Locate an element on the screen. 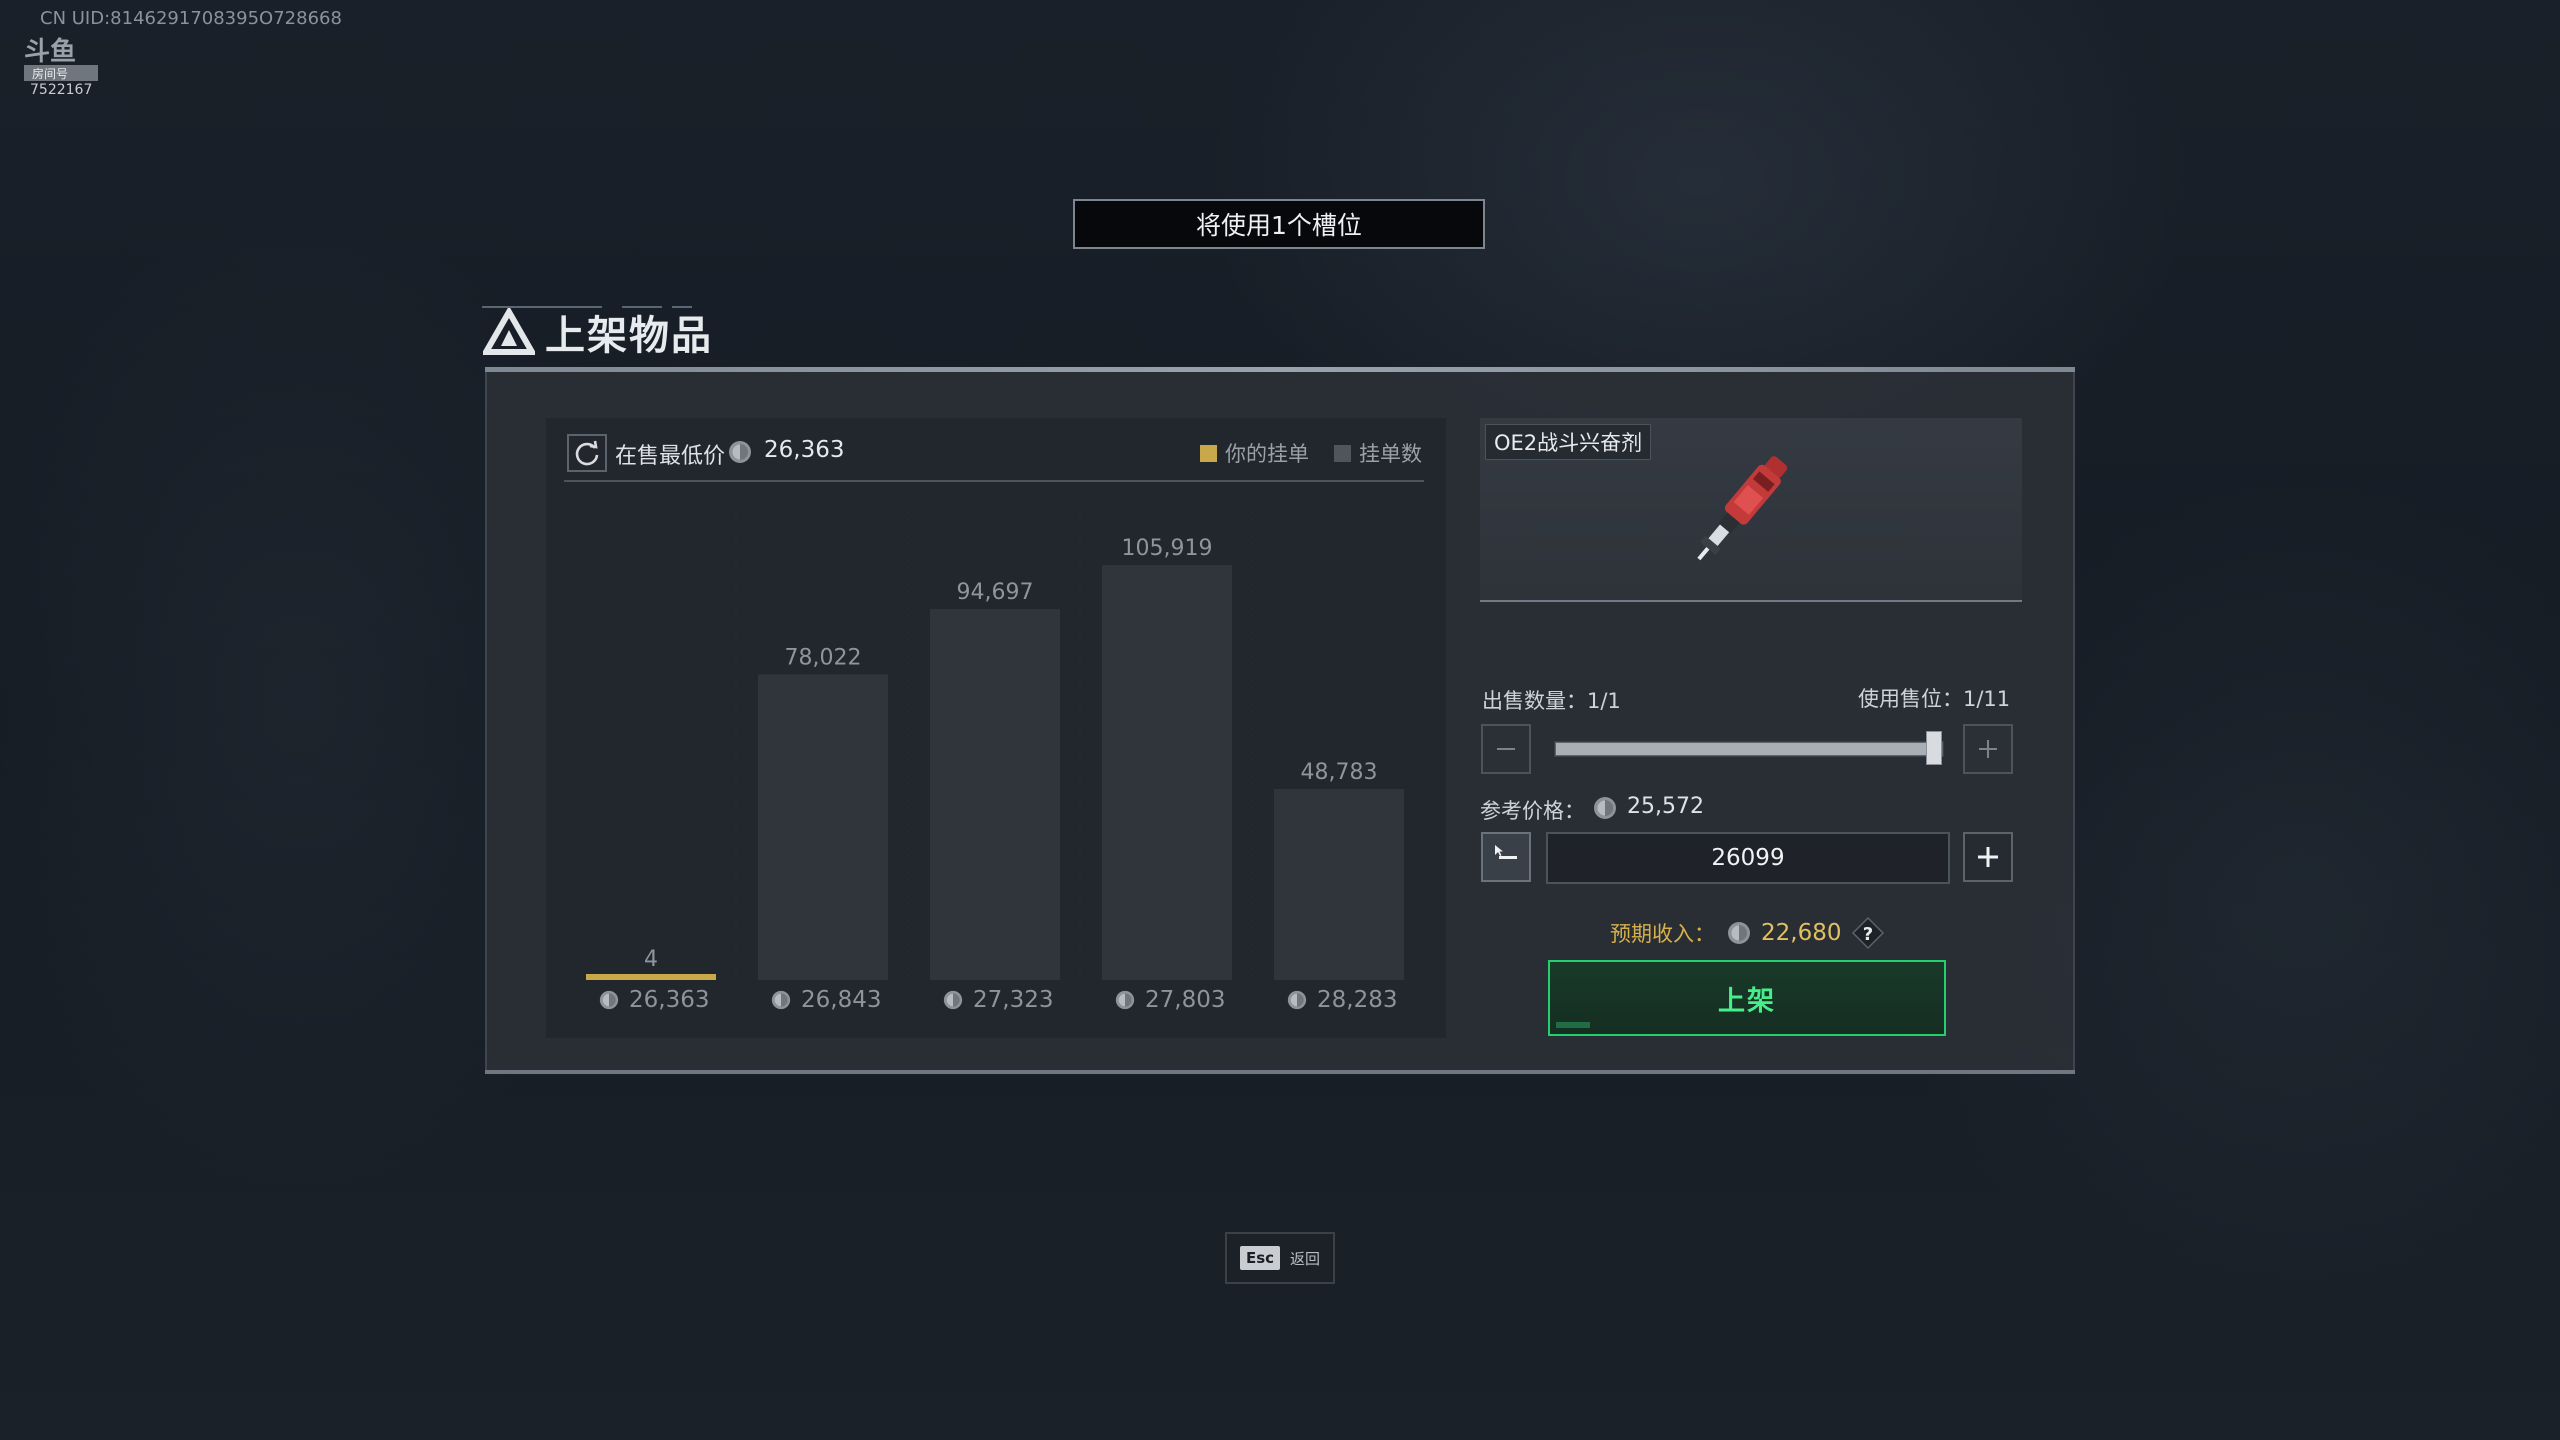  price-tick-label: 27,323 is located at coordinates (998, 1000).